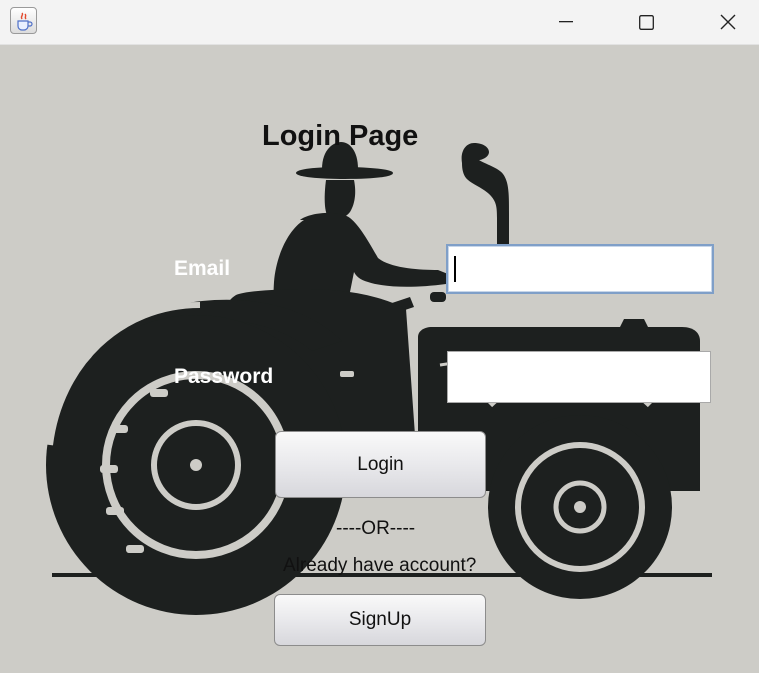  I want to click on minimize-icon, so click(566, 22).